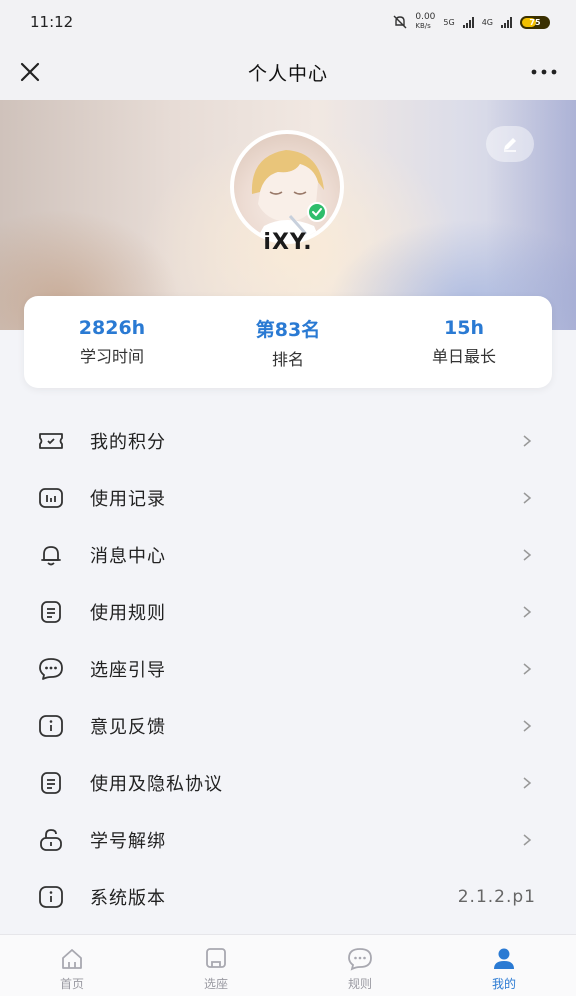  Describe the element at coordinates (51, 556) in the screenshot. I see `bell-icon` at that location.